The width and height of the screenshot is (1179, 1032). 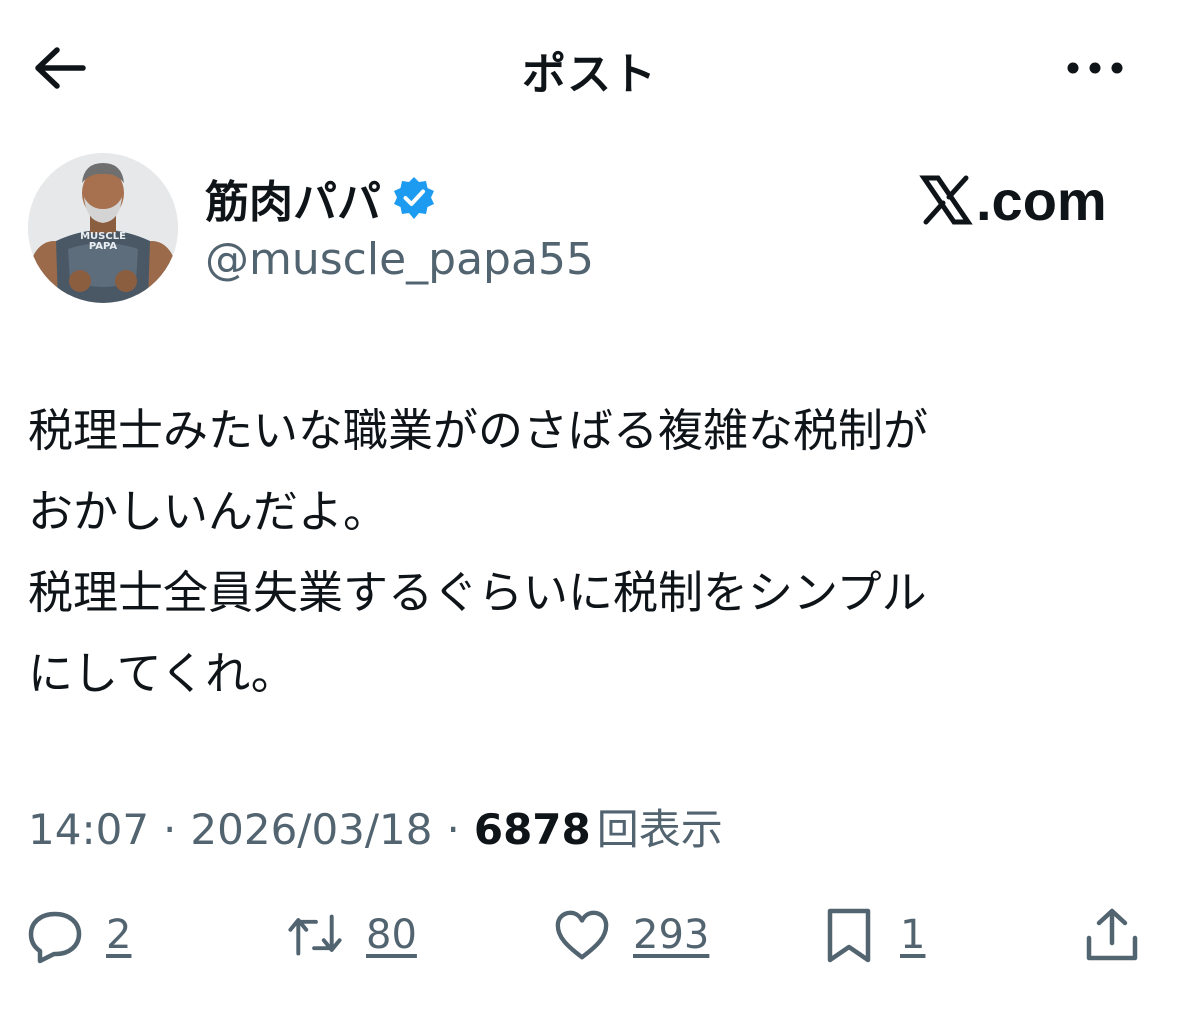 What do you see at coordinates (631, 935) in the screenshot?
I see `like-button: 293` at bounding box center [631, 935].